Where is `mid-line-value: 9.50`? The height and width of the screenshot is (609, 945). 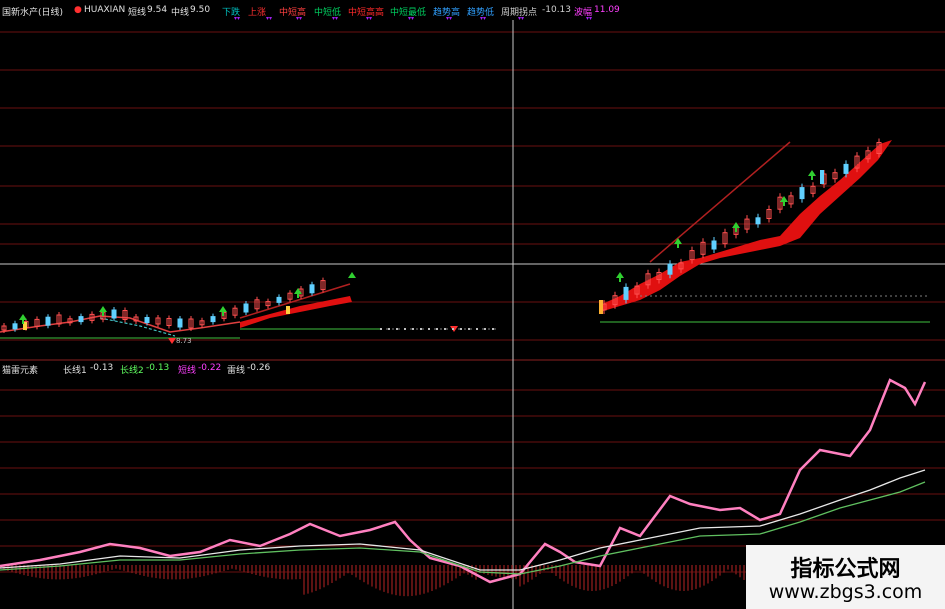 mid-line-value: 9.50 is located at coordinates (200, 10).